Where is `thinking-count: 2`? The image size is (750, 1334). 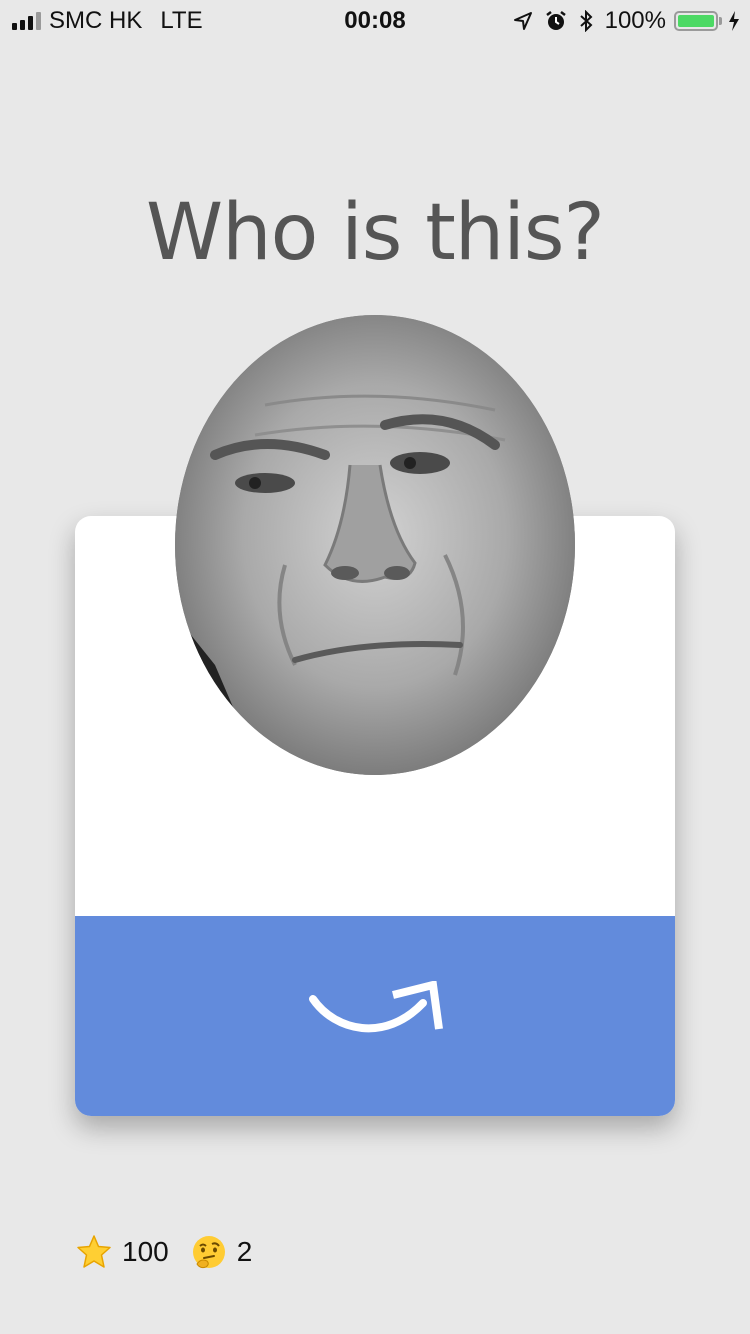
thinking-count: 2 is located at coordinates (244, 1251).